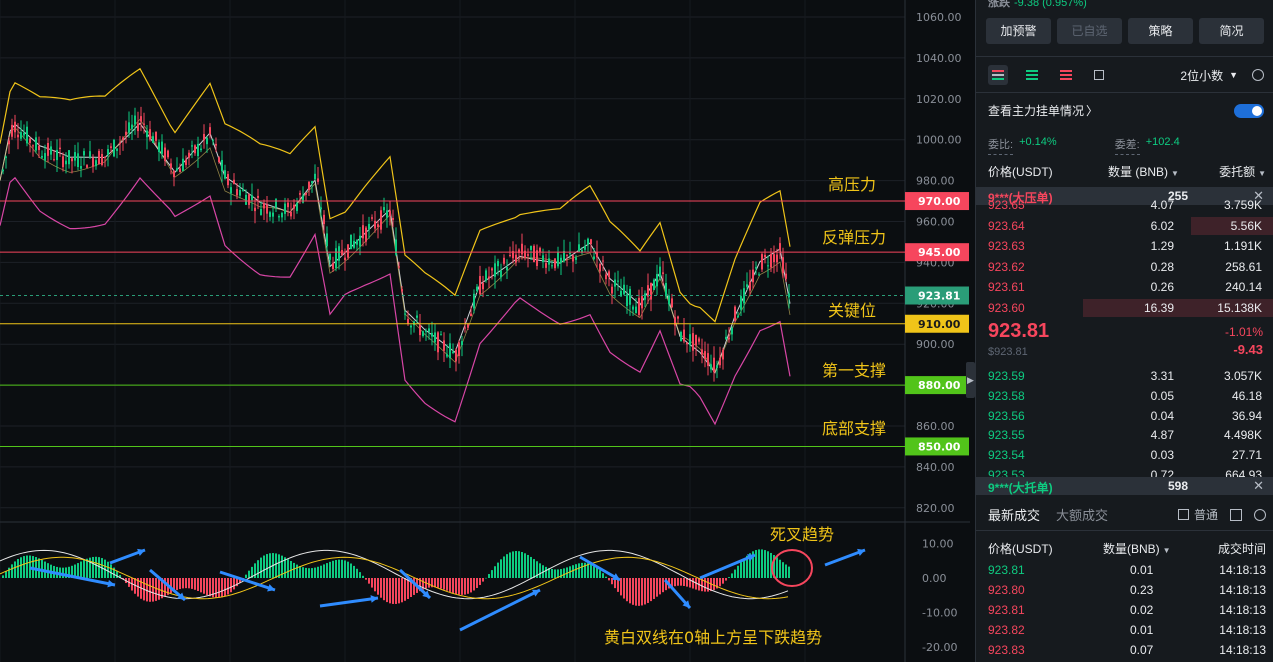 The width and height of the screenshot is (1273, 662). I want to click on normal-checkbox, so click(1183, 514).